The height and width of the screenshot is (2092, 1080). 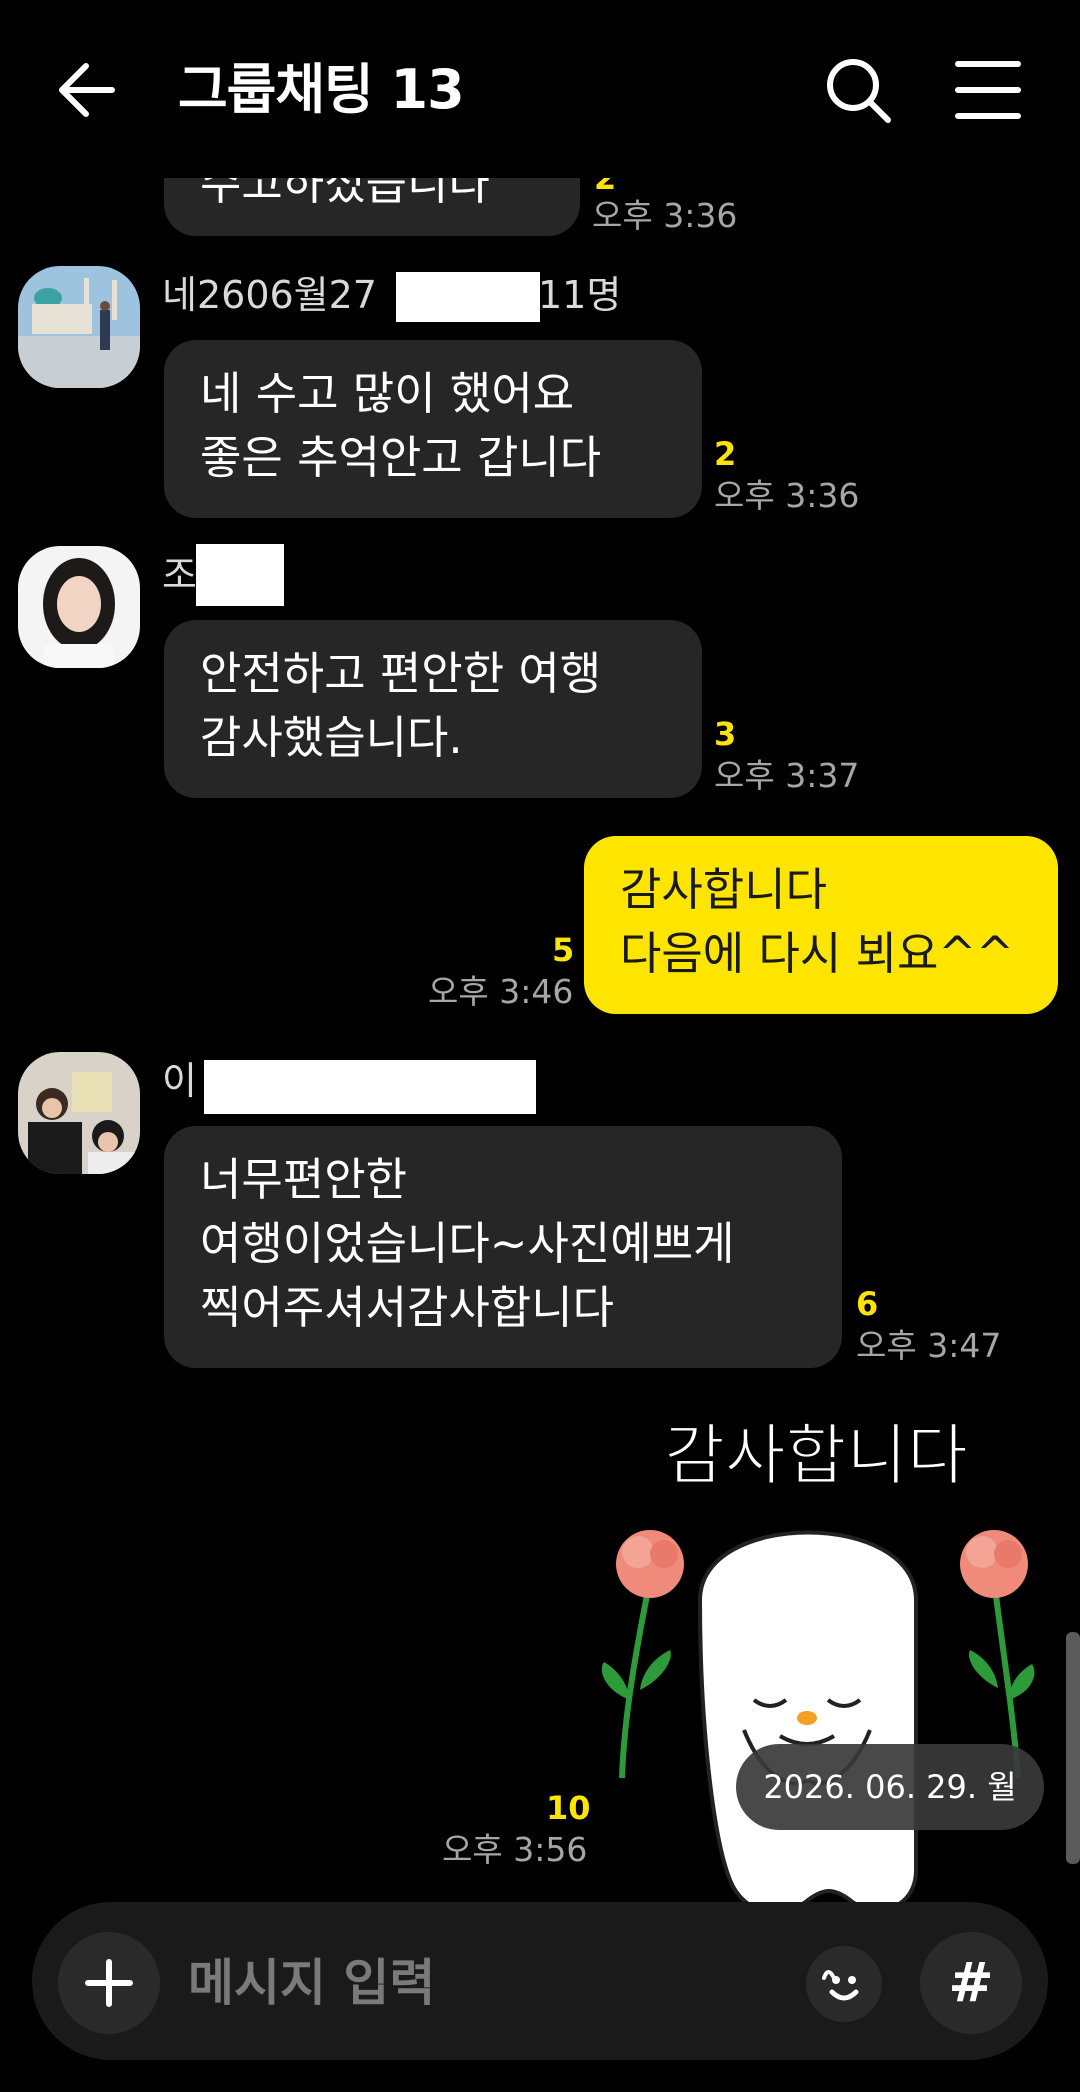 What do you see at coordinates (179, 1081) in the screenshot?
I see `sender-name: 이` at bounding box center [179, 1081].